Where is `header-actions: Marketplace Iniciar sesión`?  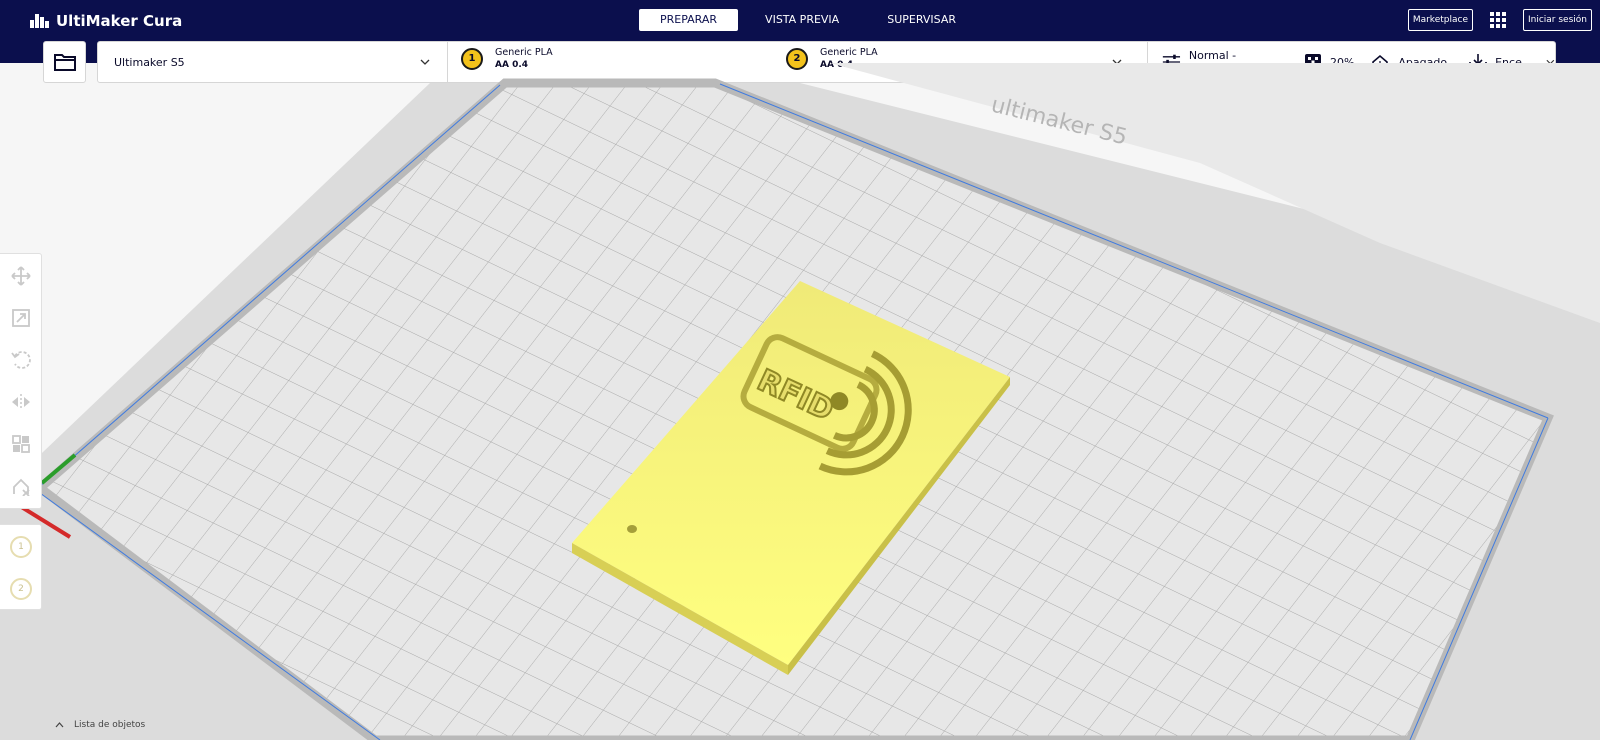
header-actions: Marketplace Iniciar sesión is located at coordinates (1499, 20).